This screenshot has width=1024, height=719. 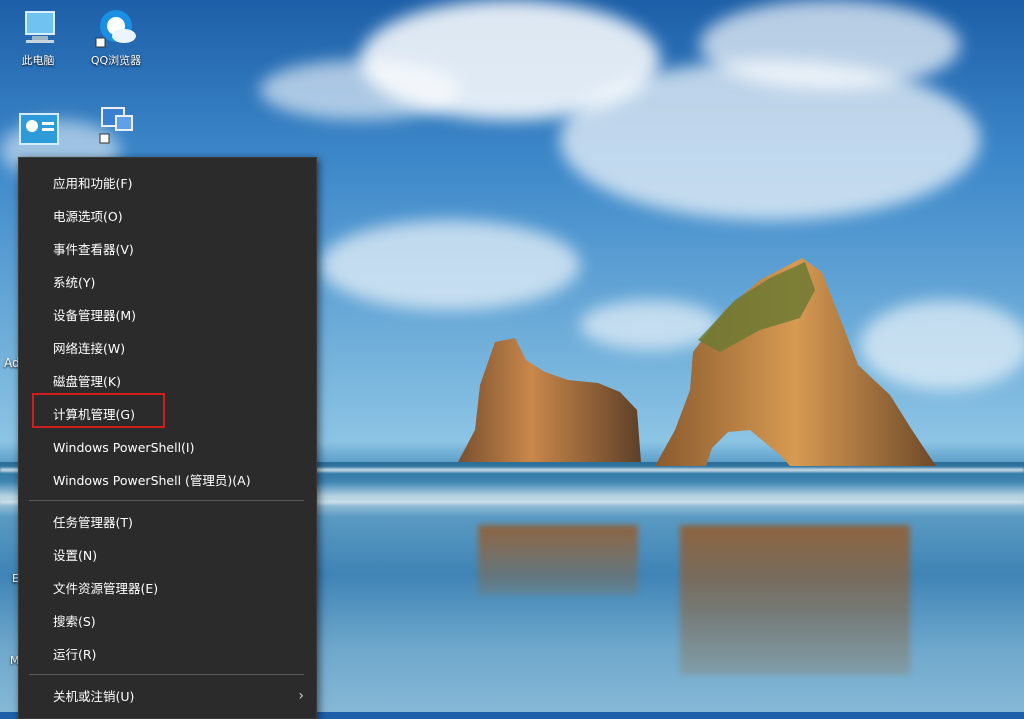 What do you see at coordinates (38, 28) in the screenshot?
I see `computer-icon` at bounding box center [38, 28].